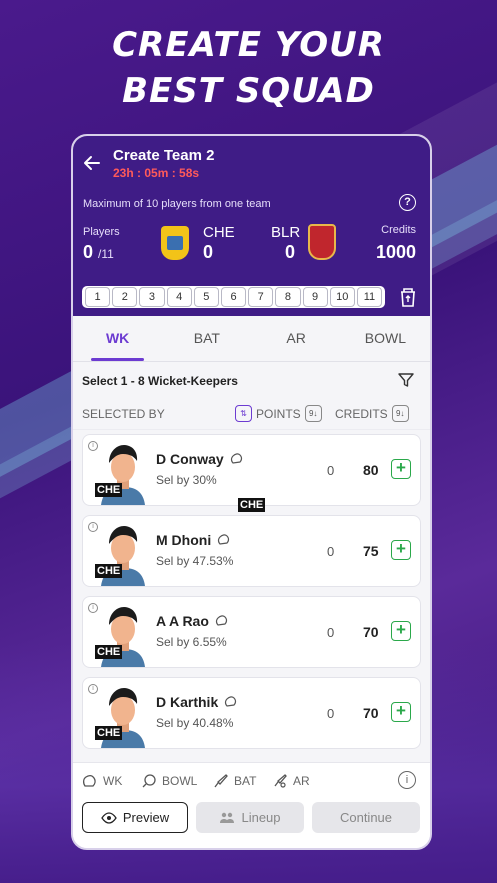  Describe the element at coordinates (369, 297) in the screenshot. I see `slot: 11` at that location.